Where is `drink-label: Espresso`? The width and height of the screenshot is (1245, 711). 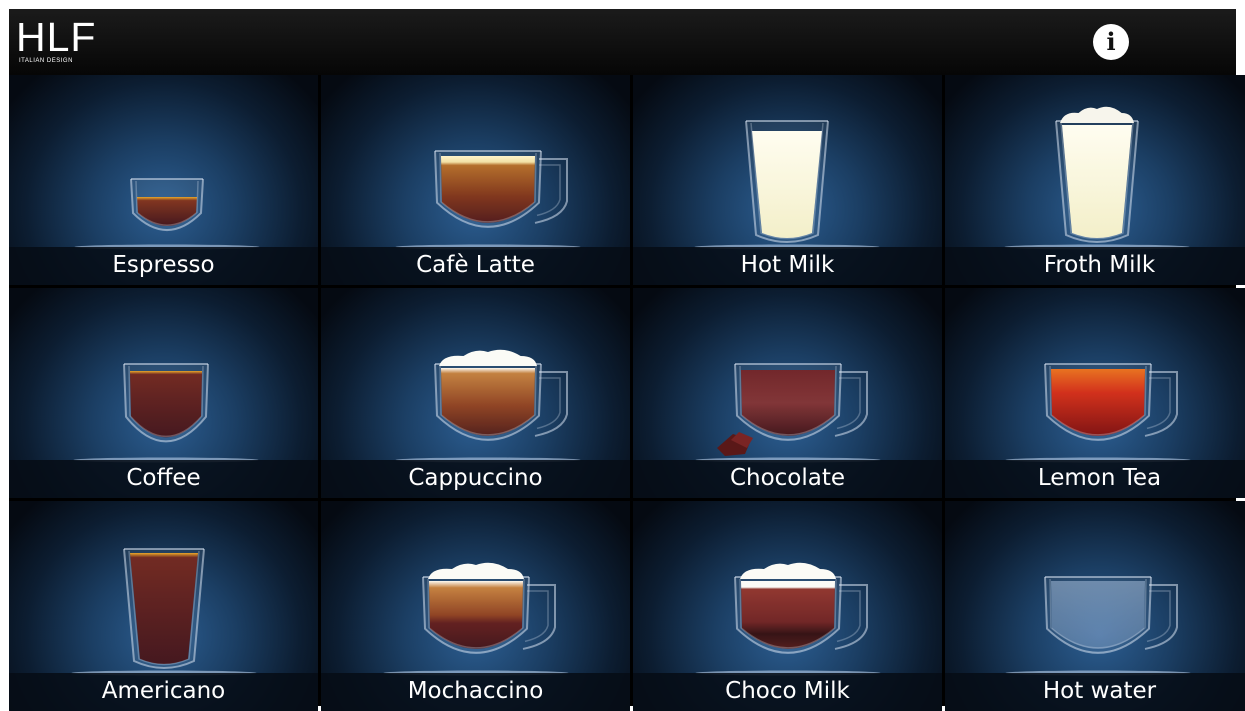 drink-label: Espresso is located at coordinates (163, 265).